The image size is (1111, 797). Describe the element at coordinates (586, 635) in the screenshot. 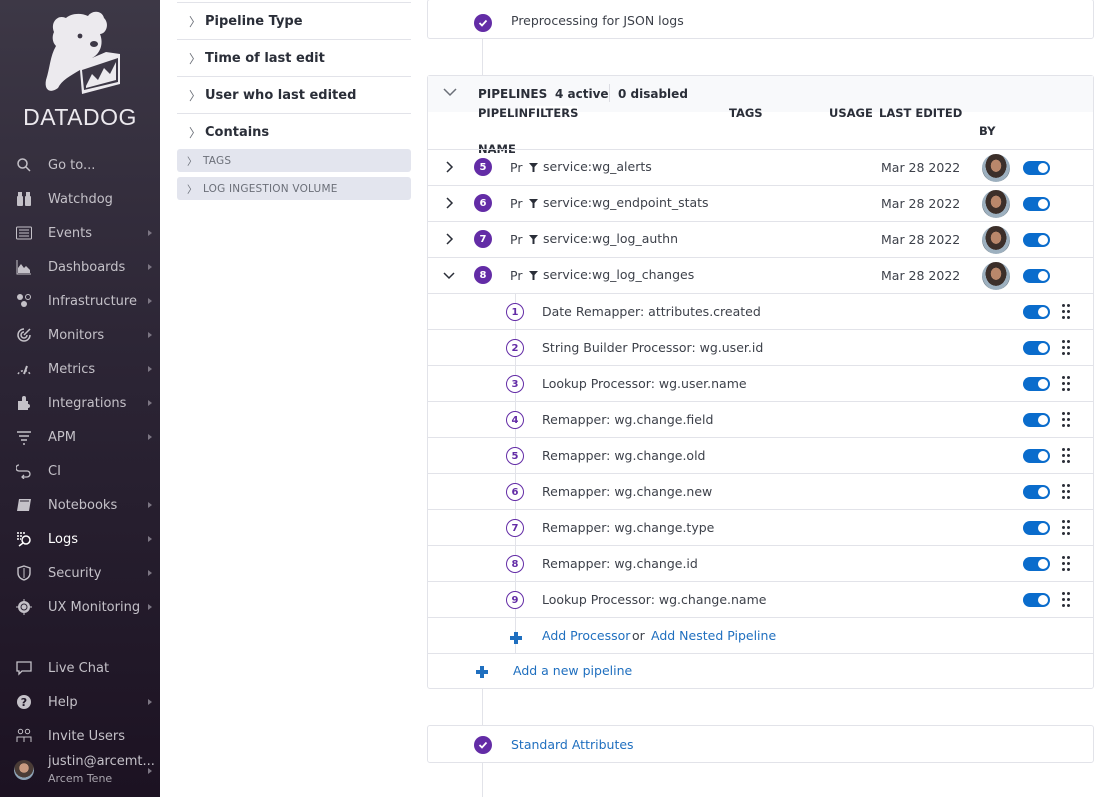

I see `add-processor-link: Add Processor` at that location.